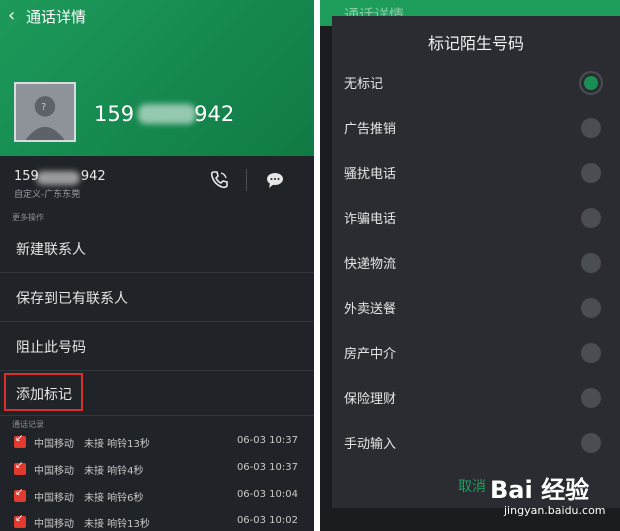 The image size is (620, 531). What do you see at coordinates (246, 180) in the screenshot?
I see `divider` at bounding box center [246, 180].